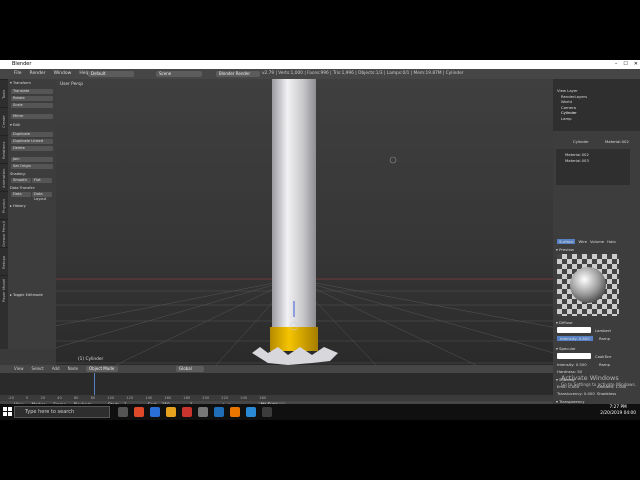  Describe the element at coordinates (32, 98) in the screenshot. I see `rotate-button: Rotate` at that location.